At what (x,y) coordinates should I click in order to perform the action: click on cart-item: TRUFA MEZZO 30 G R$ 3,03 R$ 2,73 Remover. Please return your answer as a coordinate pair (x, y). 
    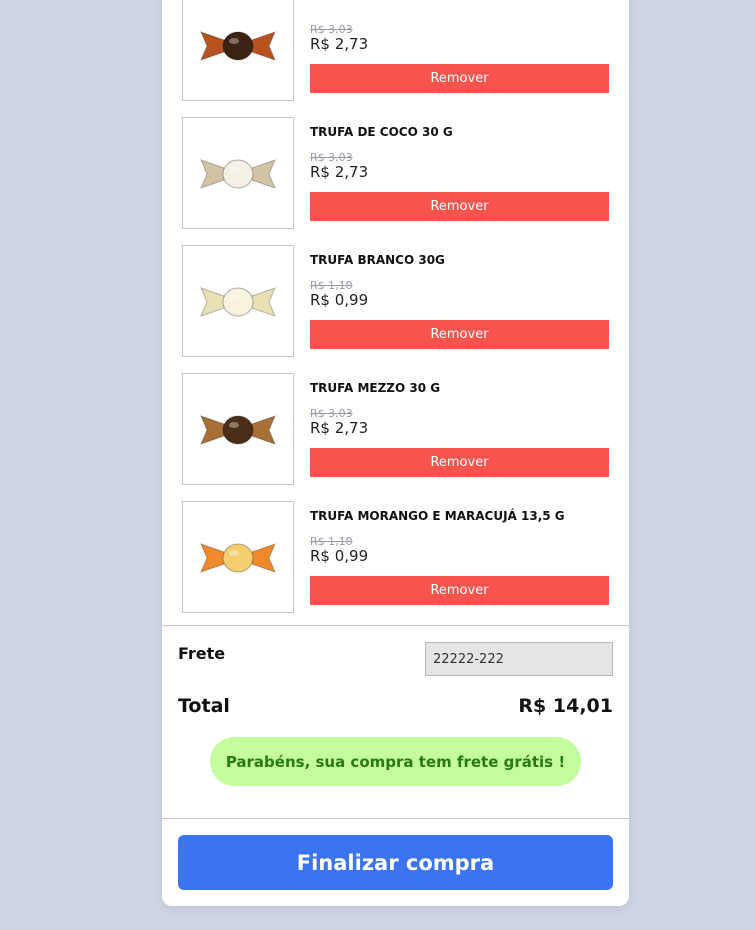
    Looking at the image, I should click on (397, 429).